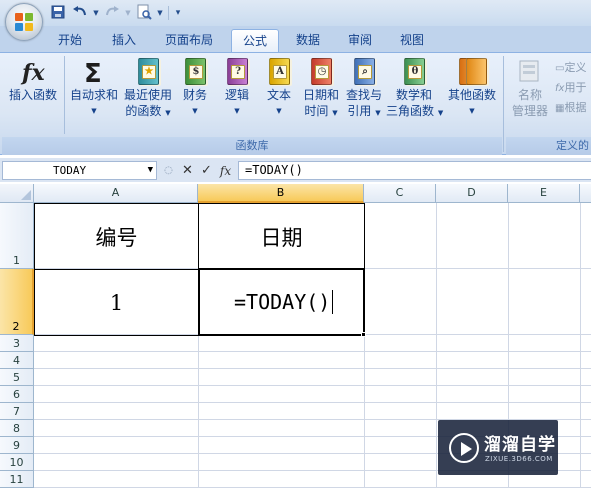  Describe the element at coordinates (17, 236) in the screenshot. I see `row-header-1: 1` at that location.